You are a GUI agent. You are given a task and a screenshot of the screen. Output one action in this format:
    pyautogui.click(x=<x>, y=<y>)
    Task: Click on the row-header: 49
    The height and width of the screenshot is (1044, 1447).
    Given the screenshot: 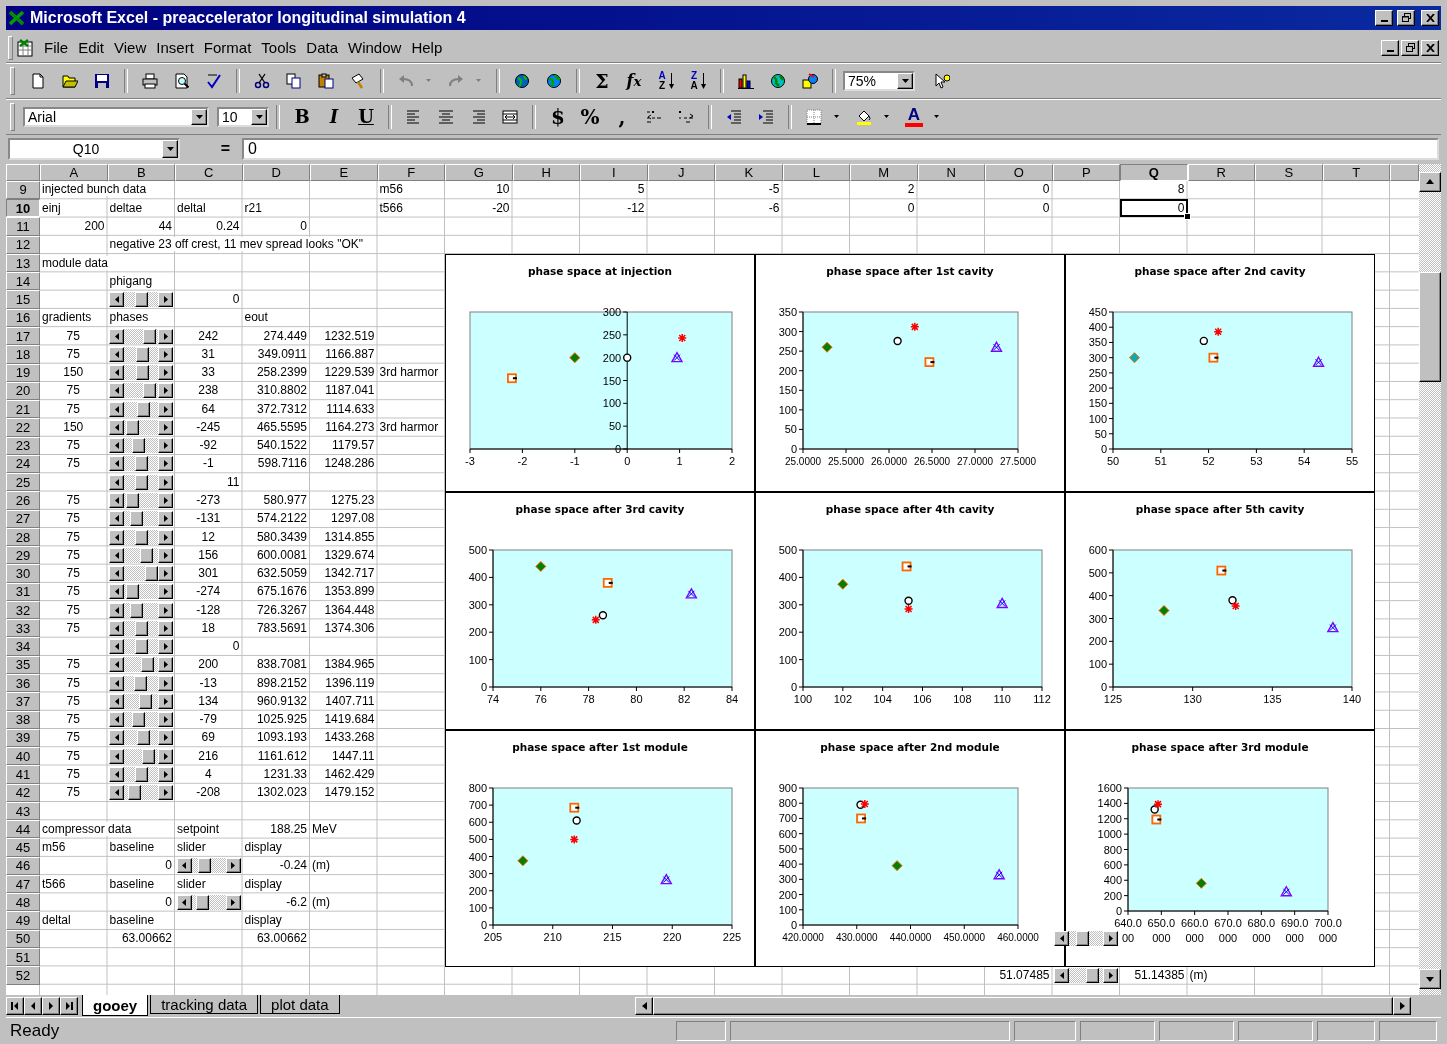 What is the action you would take?
    pyautogui.click(x=23, y=920)
    